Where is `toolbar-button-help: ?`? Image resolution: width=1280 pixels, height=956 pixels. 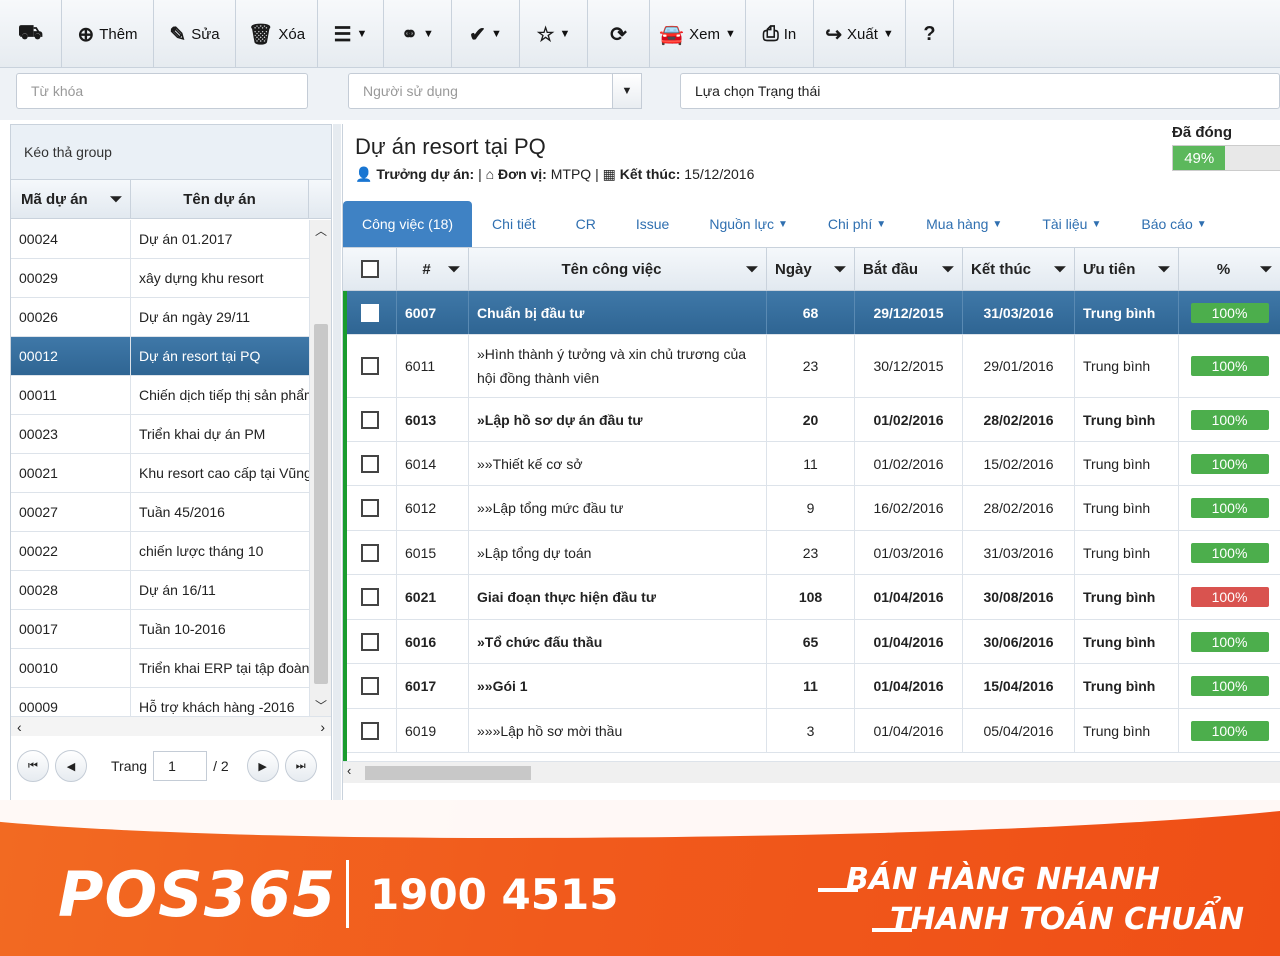
toolbar-button-help: ? is located at coordinates (930, 34).